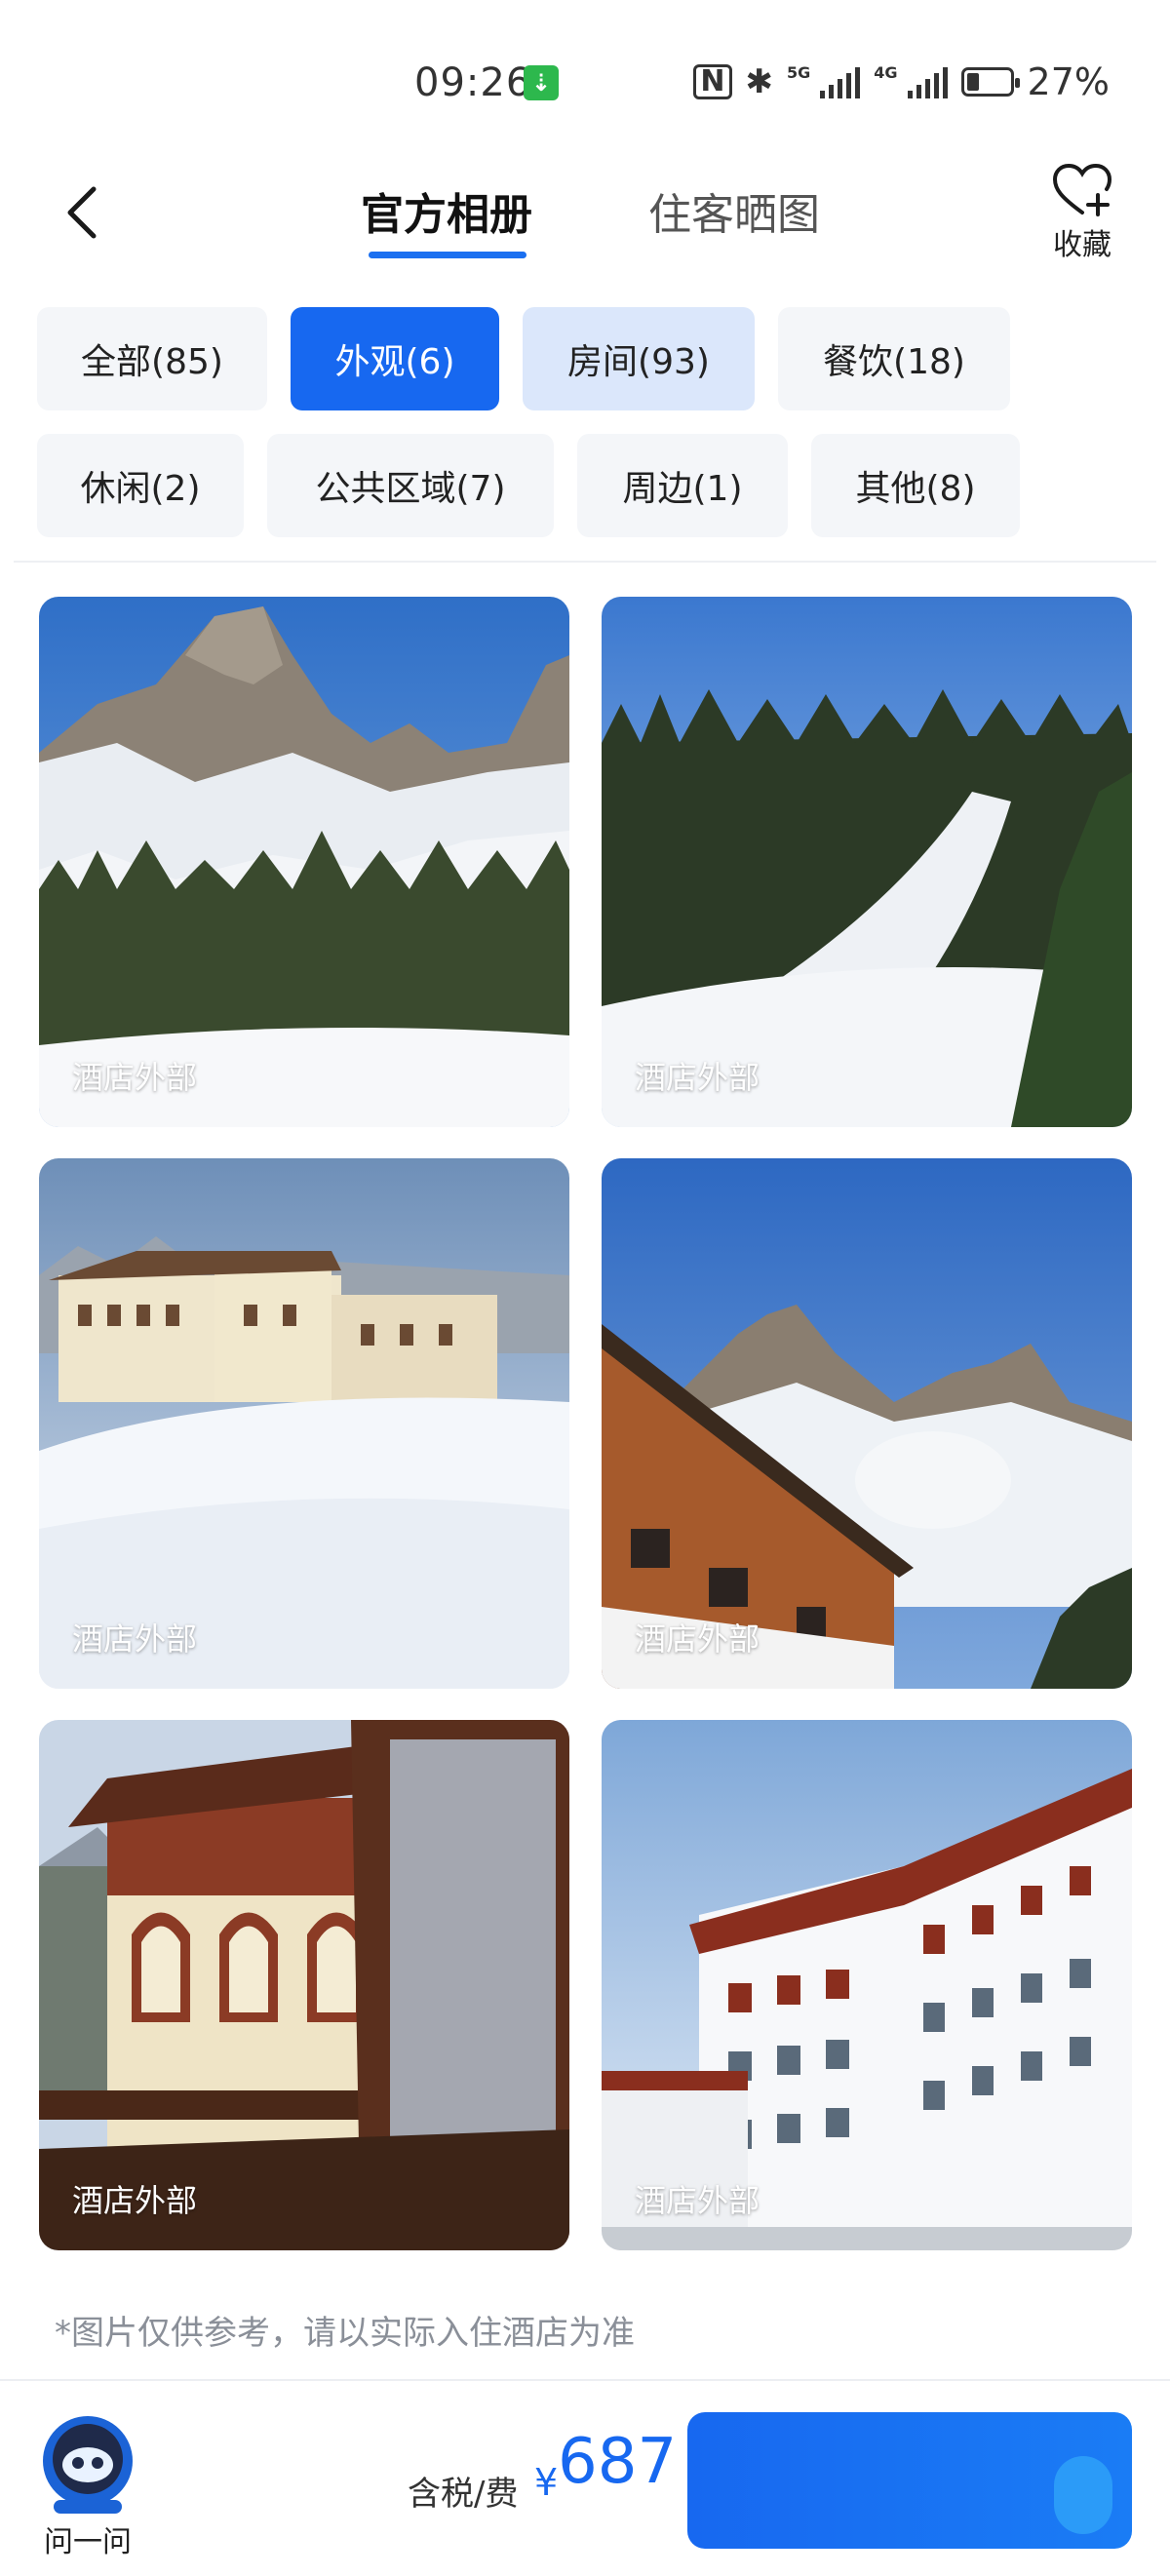 The height and width of the screenshot is (2576, 1170). Describe the element at coordinates (639, 358) in the screenshot. I see `filter-rooms: 房间(93)` at that location.